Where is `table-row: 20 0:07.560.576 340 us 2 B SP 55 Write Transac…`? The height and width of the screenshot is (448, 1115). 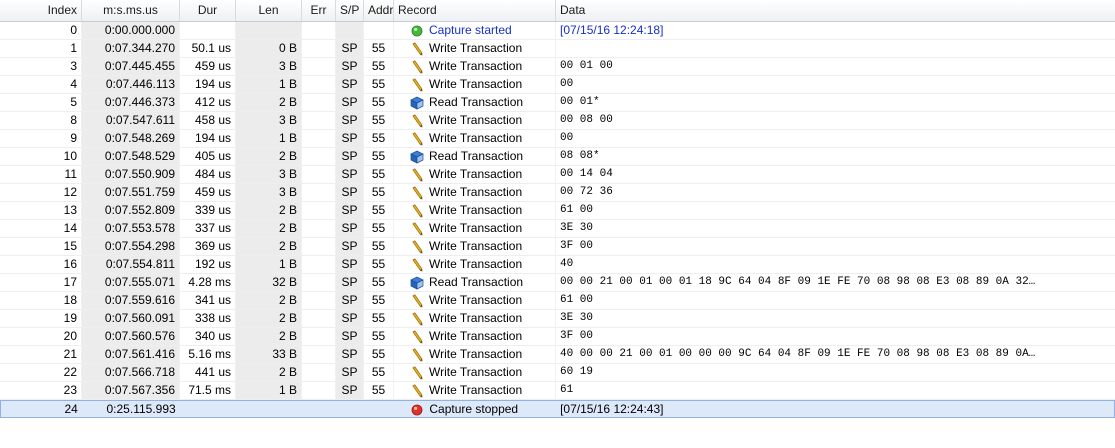 table-row: 20 0:07.560.576 340 us 2 B SP 55 Write Transac… is located at coordinates (557, 337).